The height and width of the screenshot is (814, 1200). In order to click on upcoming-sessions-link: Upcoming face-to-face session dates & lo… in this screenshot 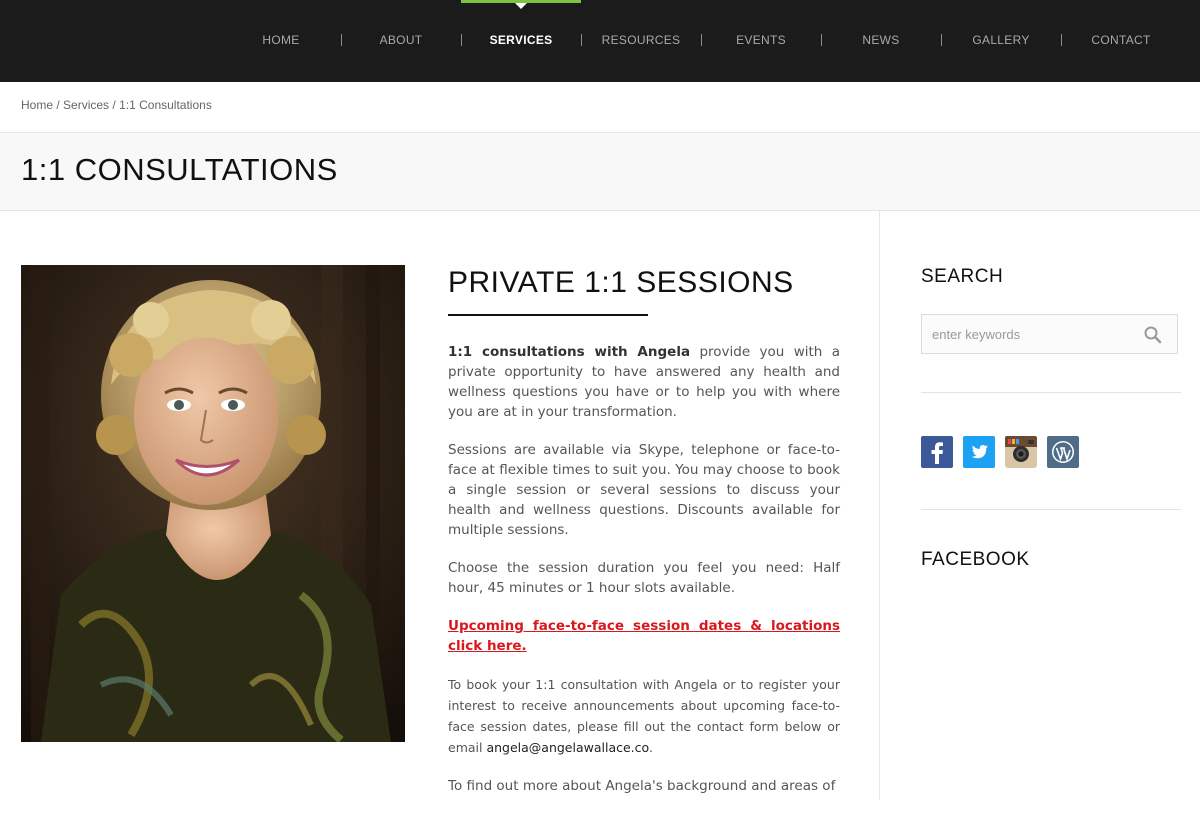, I will do `click(644, 636)`.